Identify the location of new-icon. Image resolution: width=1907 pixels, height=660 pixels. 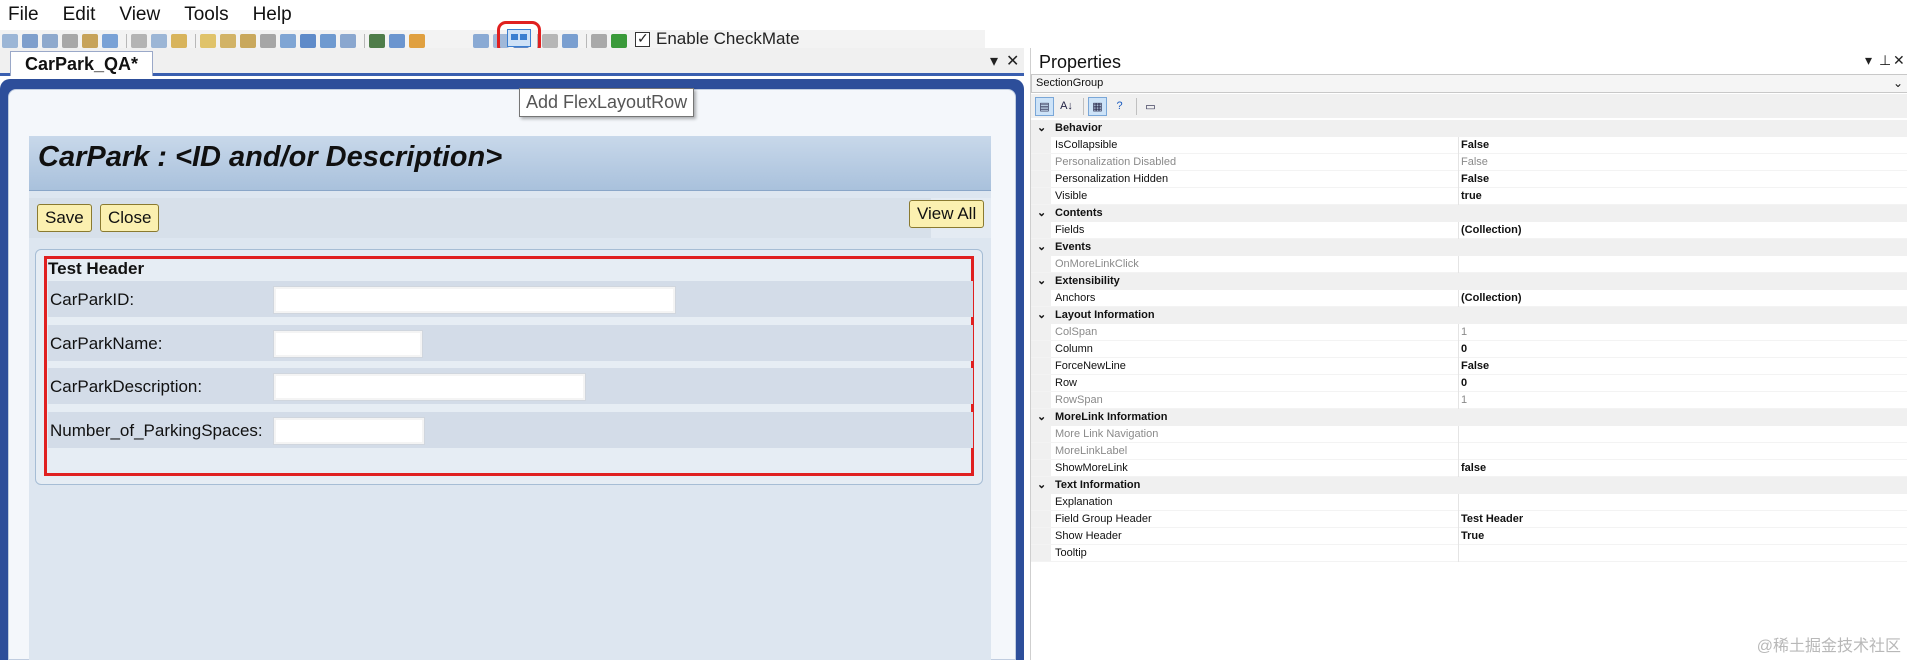
(10, 41).